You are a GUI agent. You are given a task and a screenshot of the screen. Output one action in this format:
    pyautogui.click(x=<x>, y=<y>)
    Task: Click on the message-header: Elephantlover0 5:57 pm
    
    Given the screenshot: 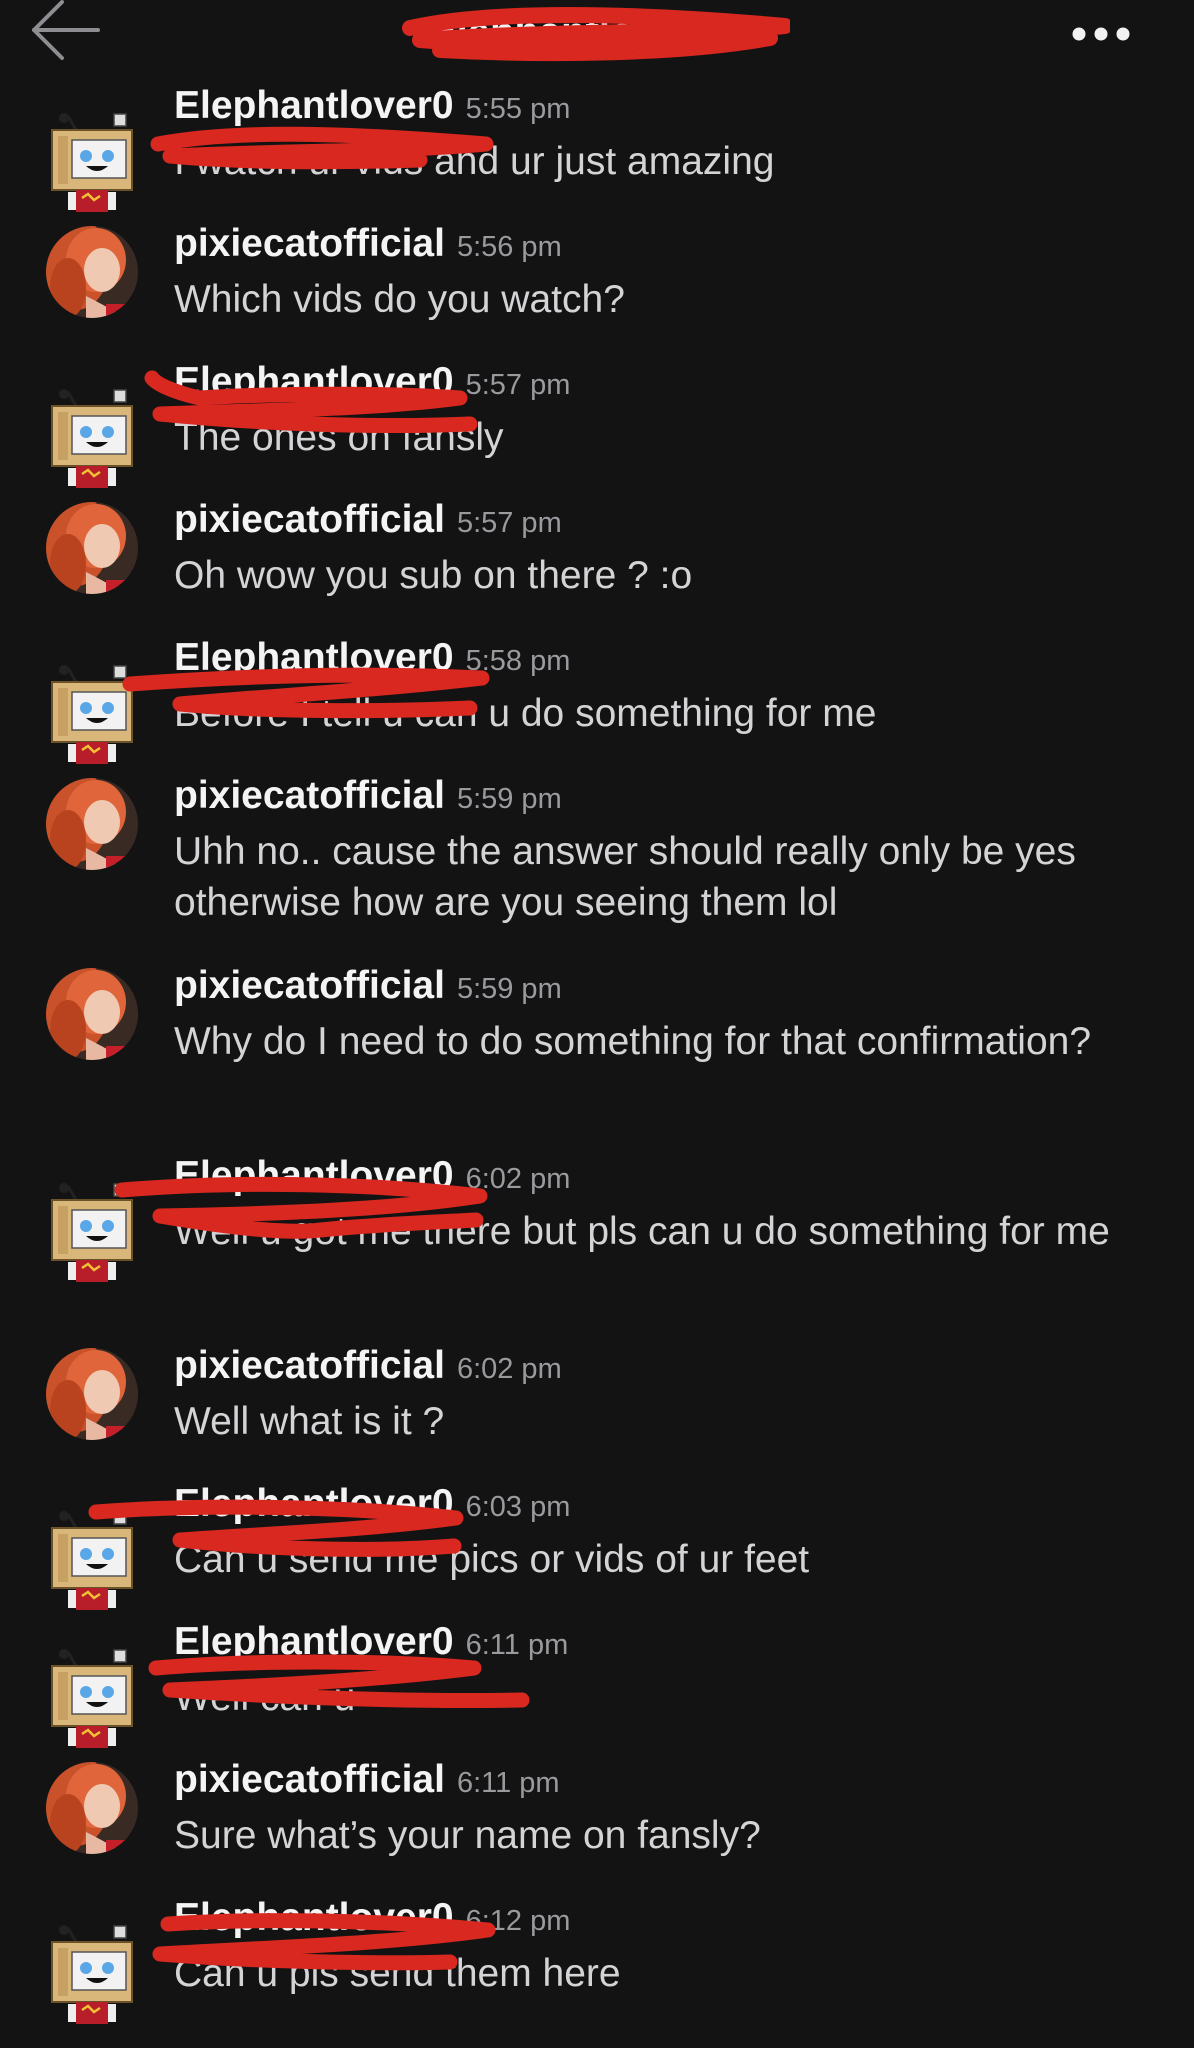 What is the action you would take?
    pyautogui.click(x=372, y=386)
    